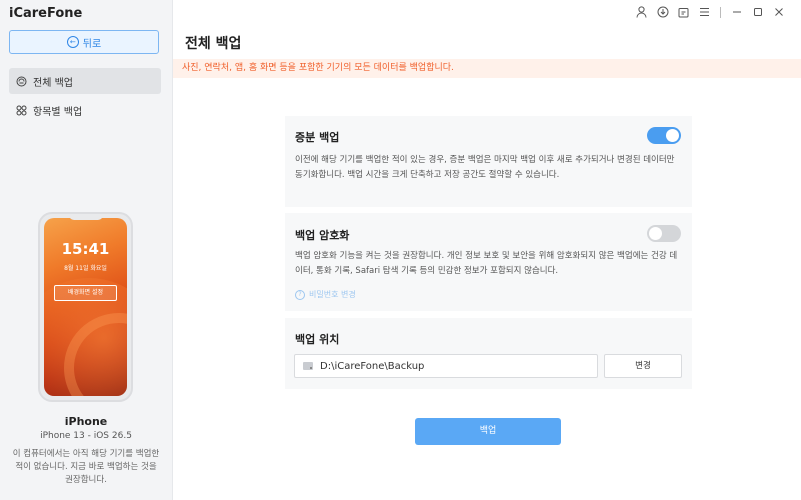 Image resolution: width=801 pixels, height=500 pixels. I want to click on backup-encryption-toggle, so click(664, 233).